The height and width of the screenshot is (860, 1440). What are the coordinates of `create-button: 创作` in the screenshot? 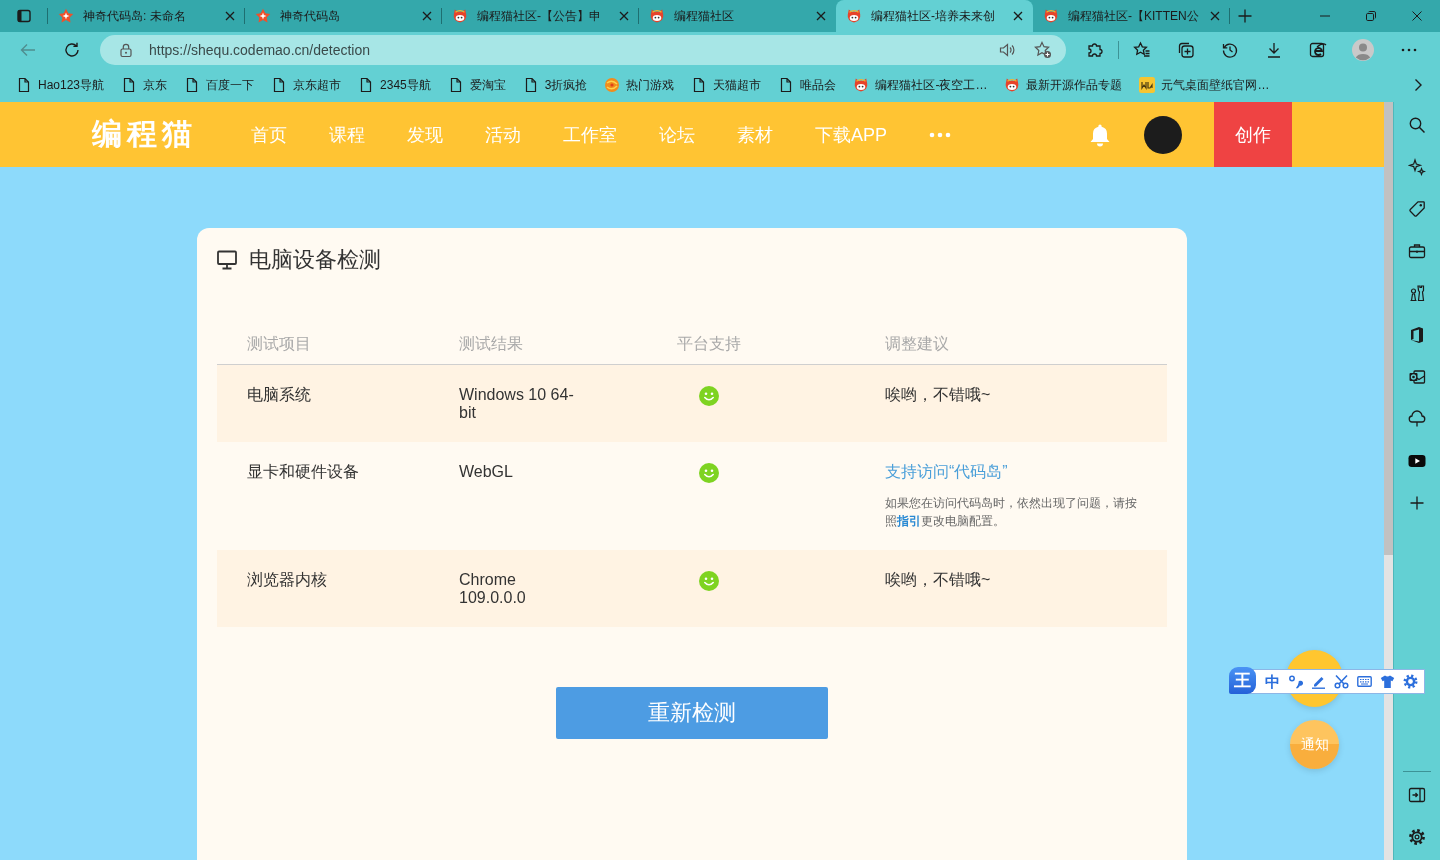 It's located at (1253, 134).